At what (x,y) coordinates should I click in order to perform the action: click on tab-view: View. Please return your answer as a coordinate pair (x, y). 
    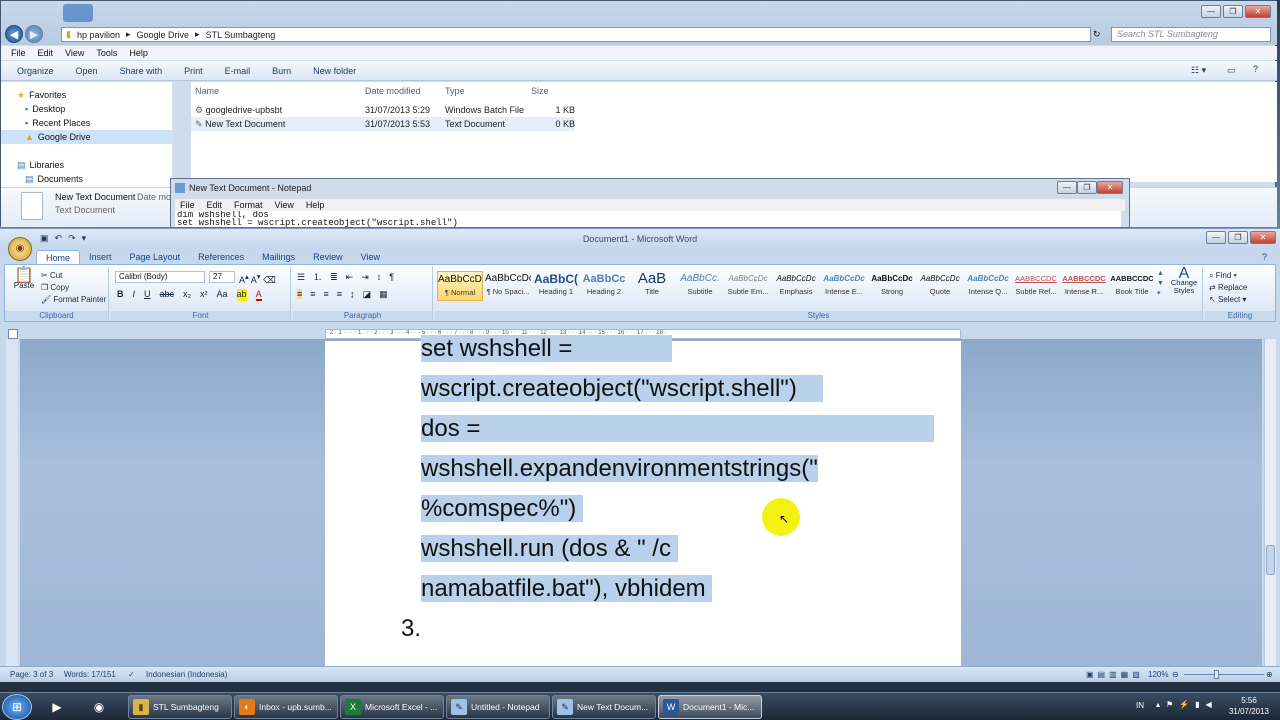
    Looking at the image, I should click on (370, 257).